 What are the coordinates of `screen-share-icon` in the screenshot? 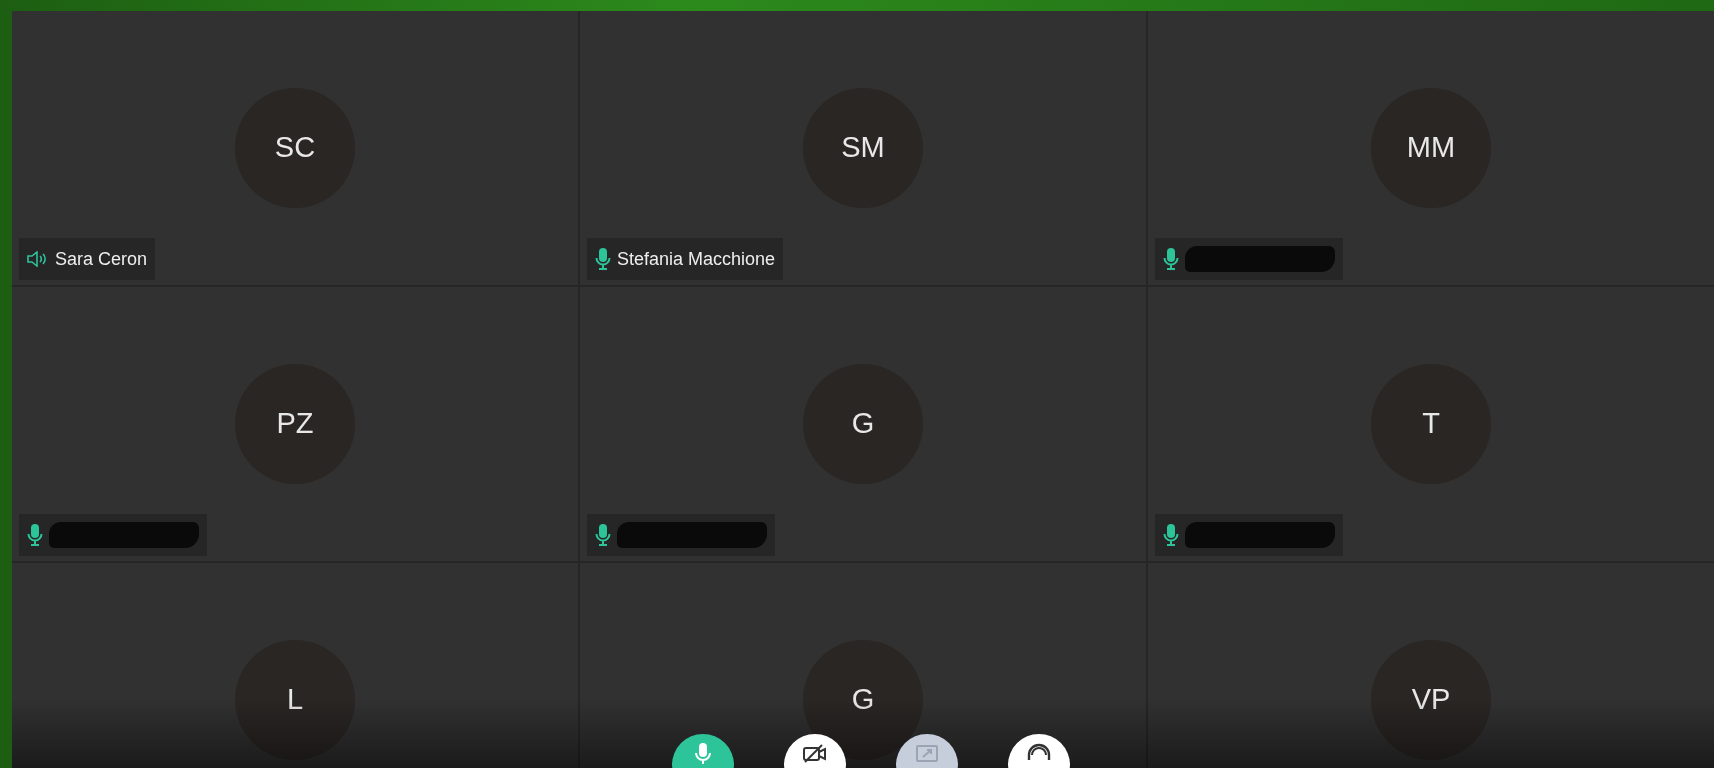 It's located at (927, 753).